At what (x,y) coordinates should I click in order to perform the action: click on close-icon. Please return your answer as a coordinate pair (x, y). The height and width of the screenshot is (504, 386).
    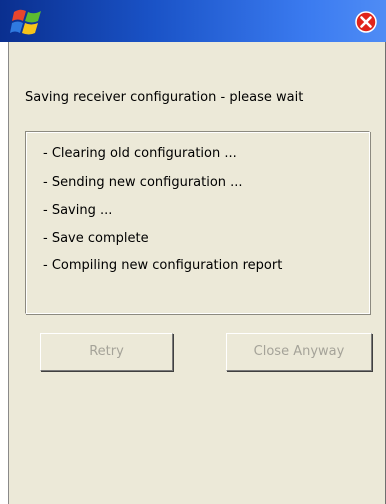
    Looking at the image, I should click on (366, 22).